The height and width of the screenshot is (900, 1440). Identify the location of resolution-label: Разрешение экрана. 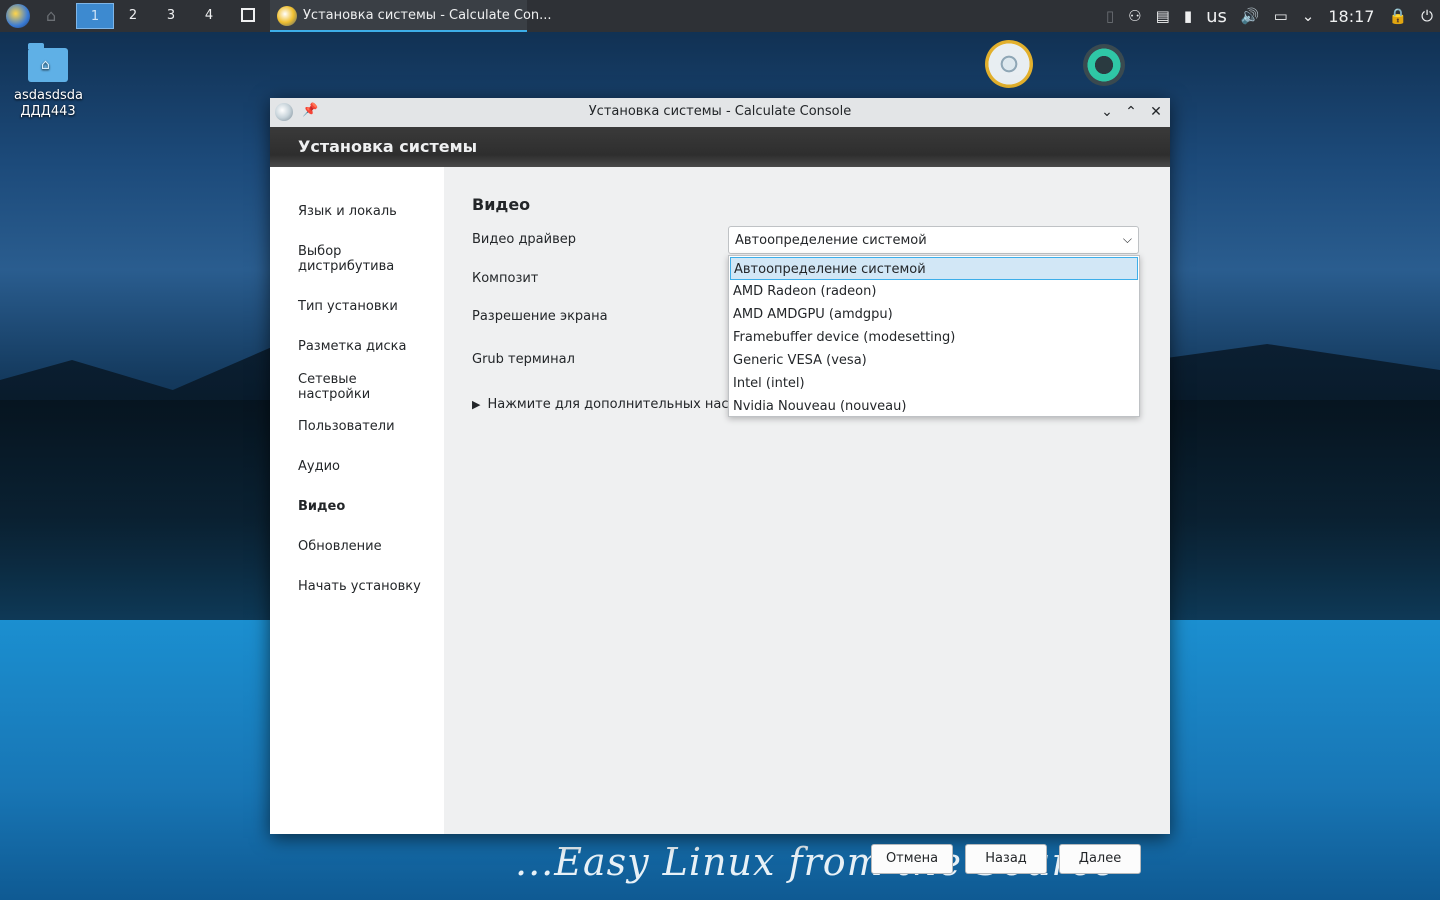
(540, 316).